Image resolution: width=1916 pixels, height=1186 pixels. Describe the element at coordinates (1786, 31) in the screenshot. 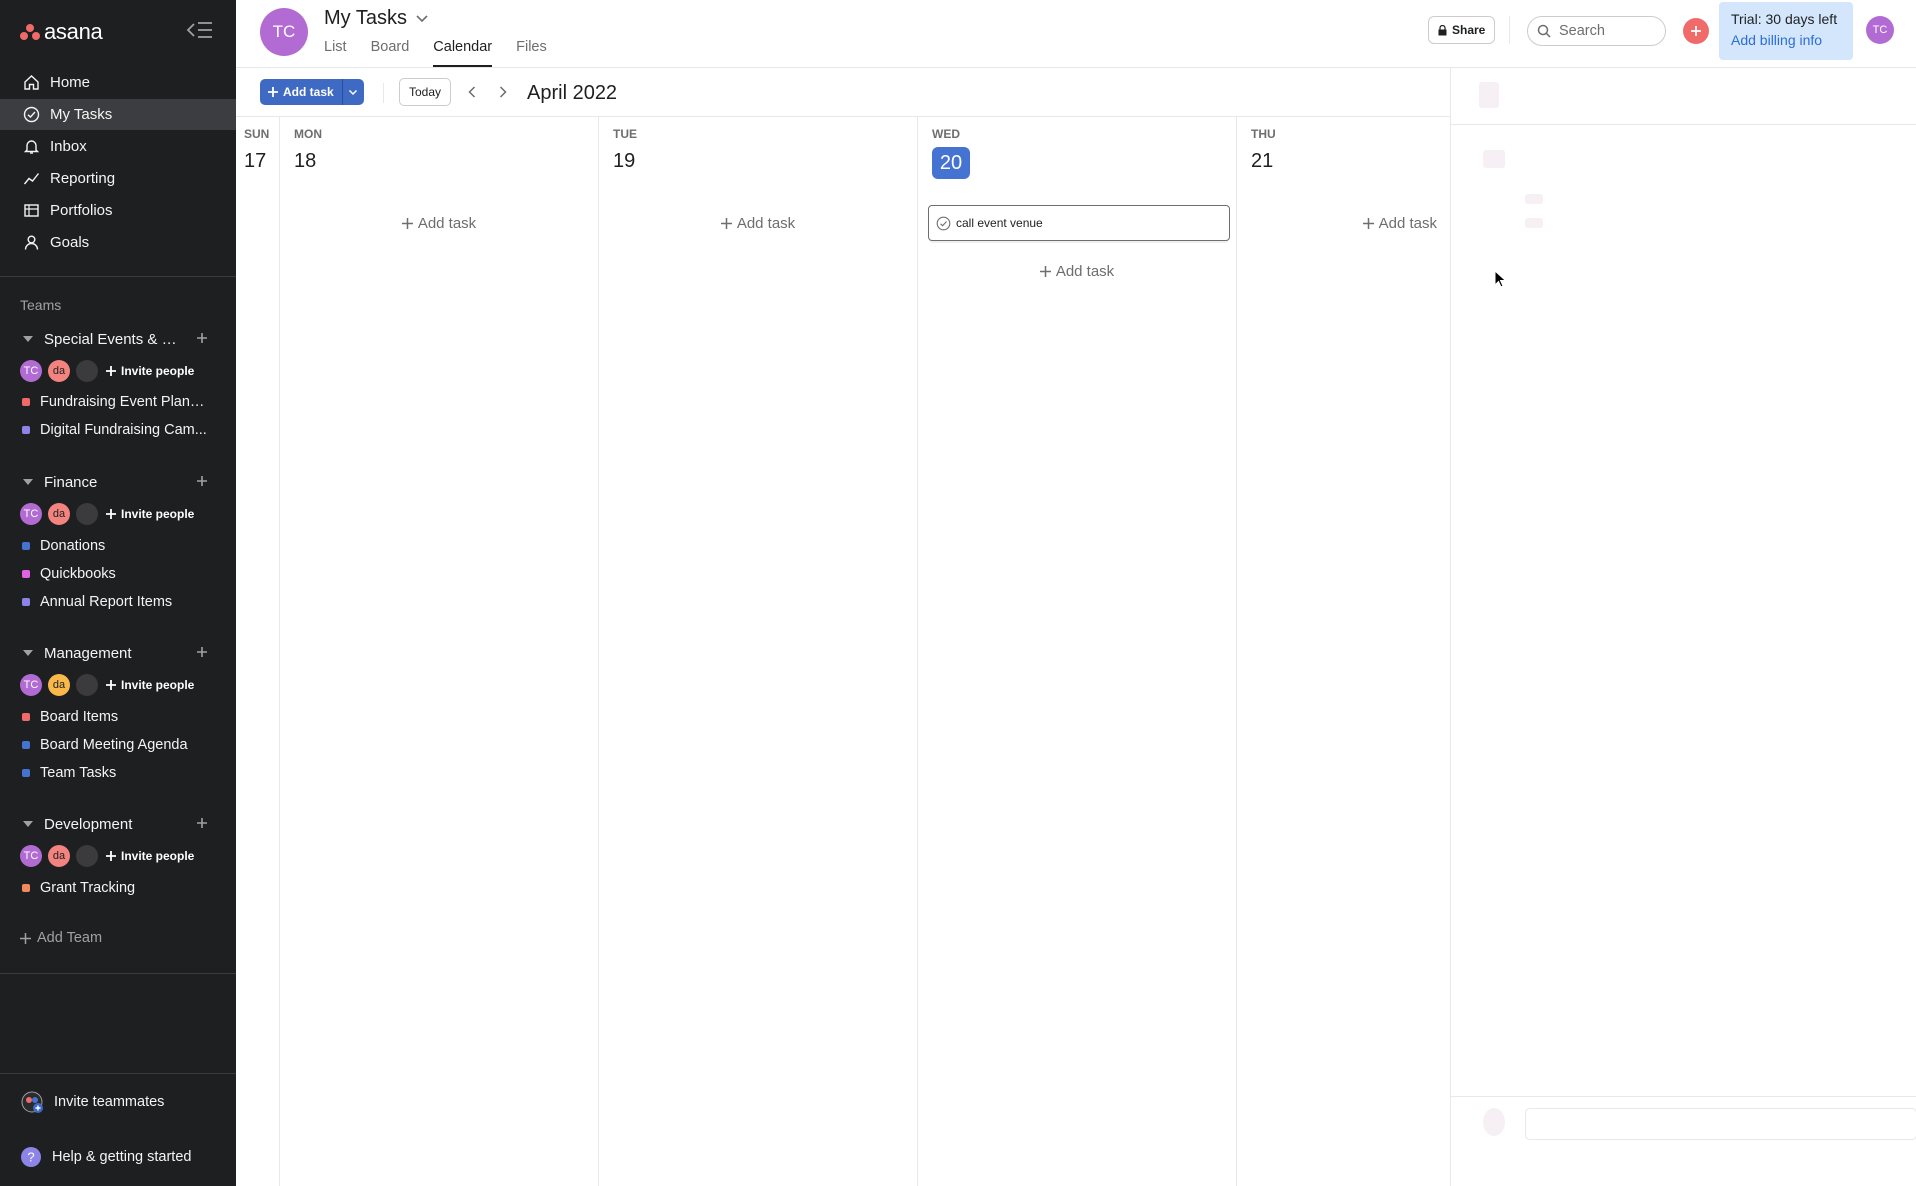

I see `trial-banner: Trial: 30 days left Add billing info` at that location.